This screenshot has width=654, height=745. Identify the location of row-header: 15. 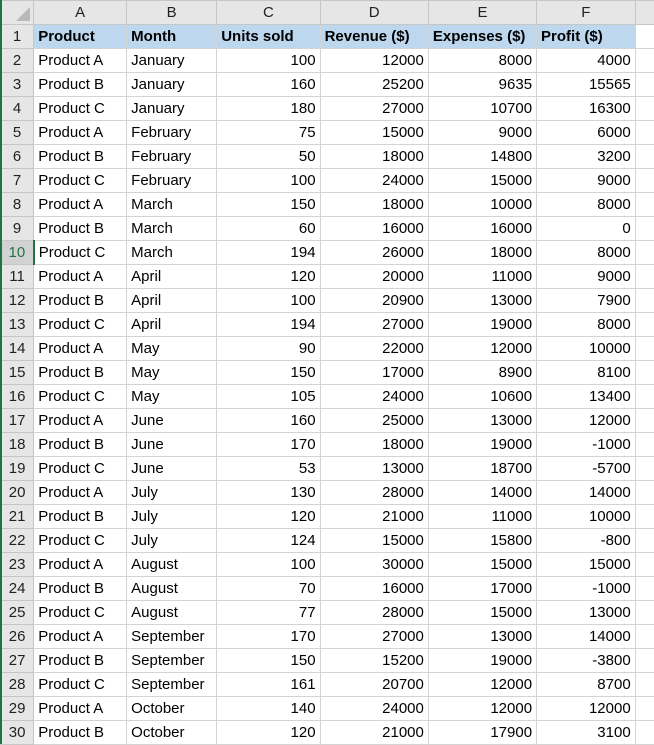
(17, 373).